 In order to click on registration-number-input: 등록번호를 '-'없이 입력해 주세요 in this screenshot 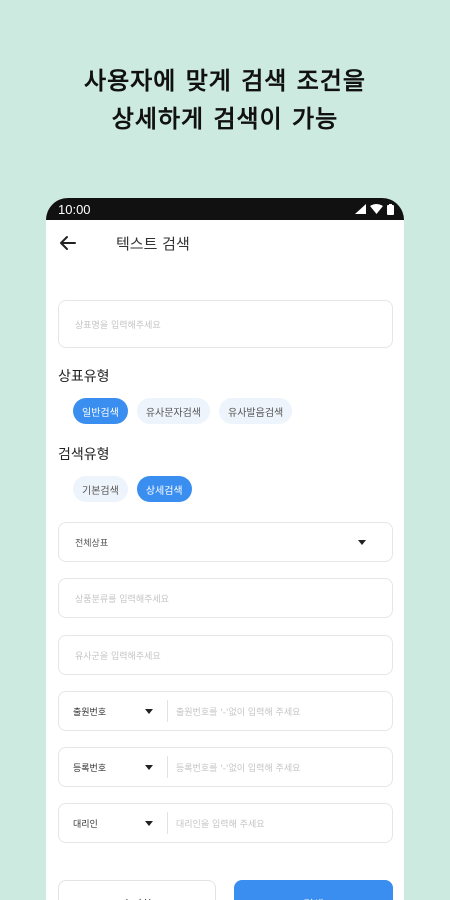, I will do `click(234, 767)`.